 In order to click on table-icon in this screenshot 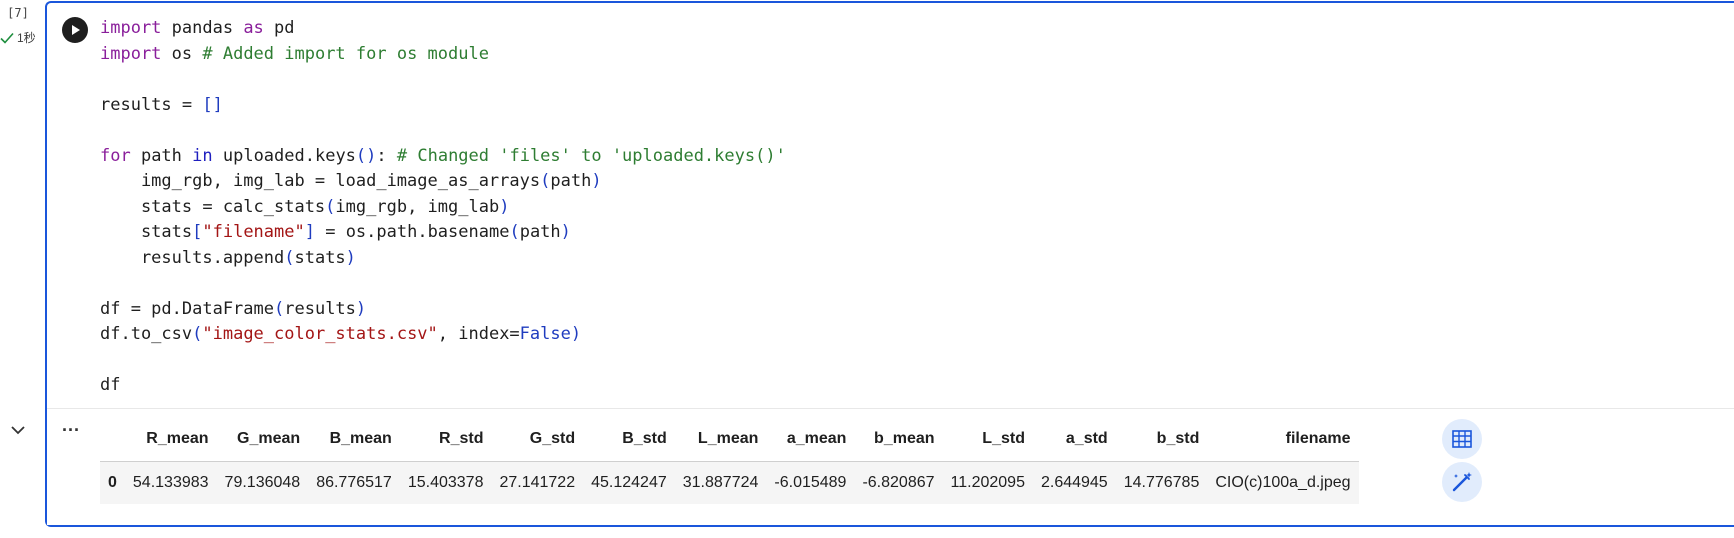, I will do `click(1462, 439)`.